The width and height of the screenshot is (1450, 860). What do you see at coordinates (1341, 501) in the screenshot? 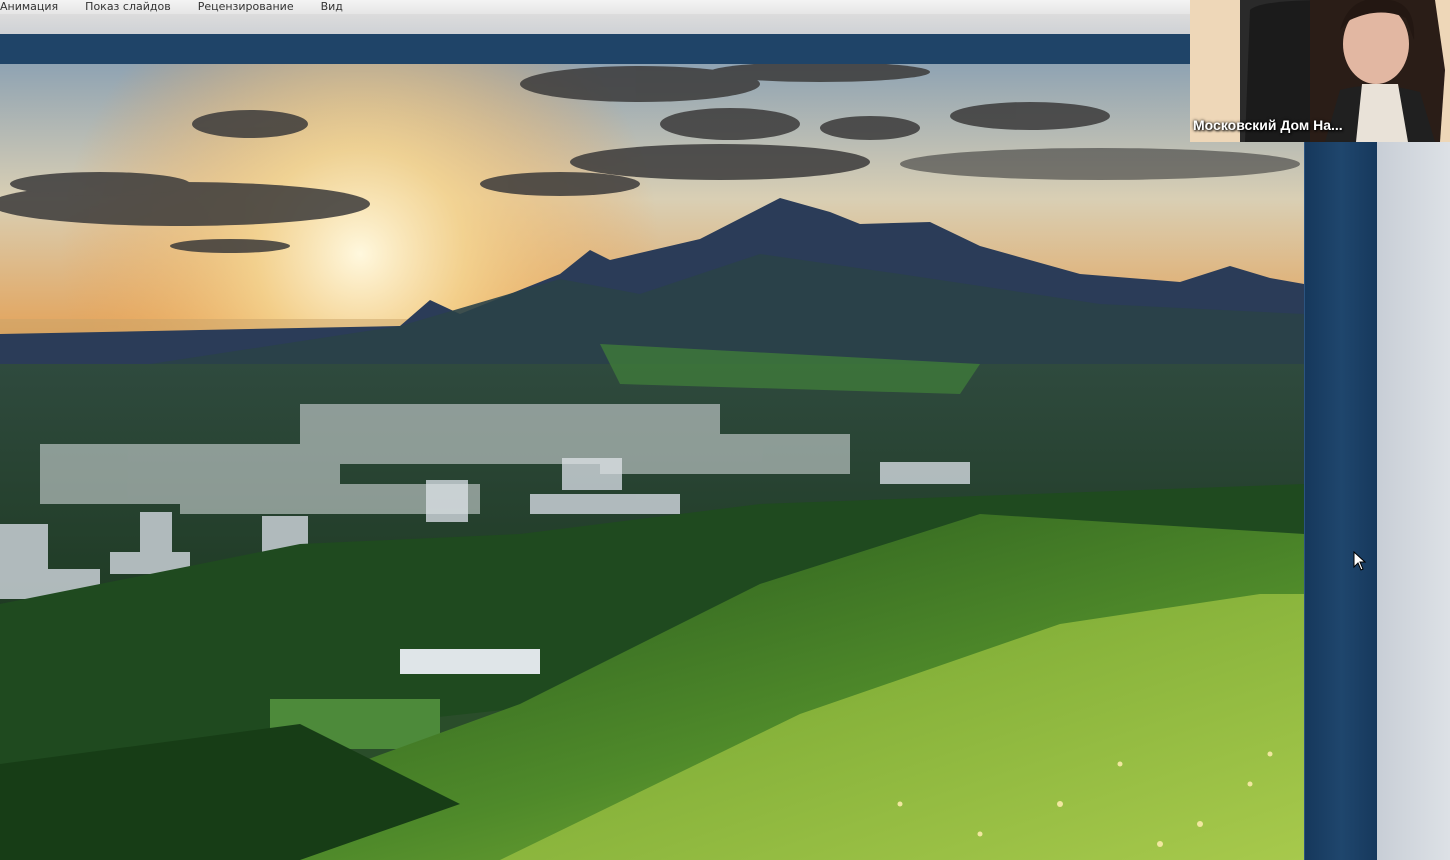
I see `presentation-side-panel` at bounding box center [1341, 501].